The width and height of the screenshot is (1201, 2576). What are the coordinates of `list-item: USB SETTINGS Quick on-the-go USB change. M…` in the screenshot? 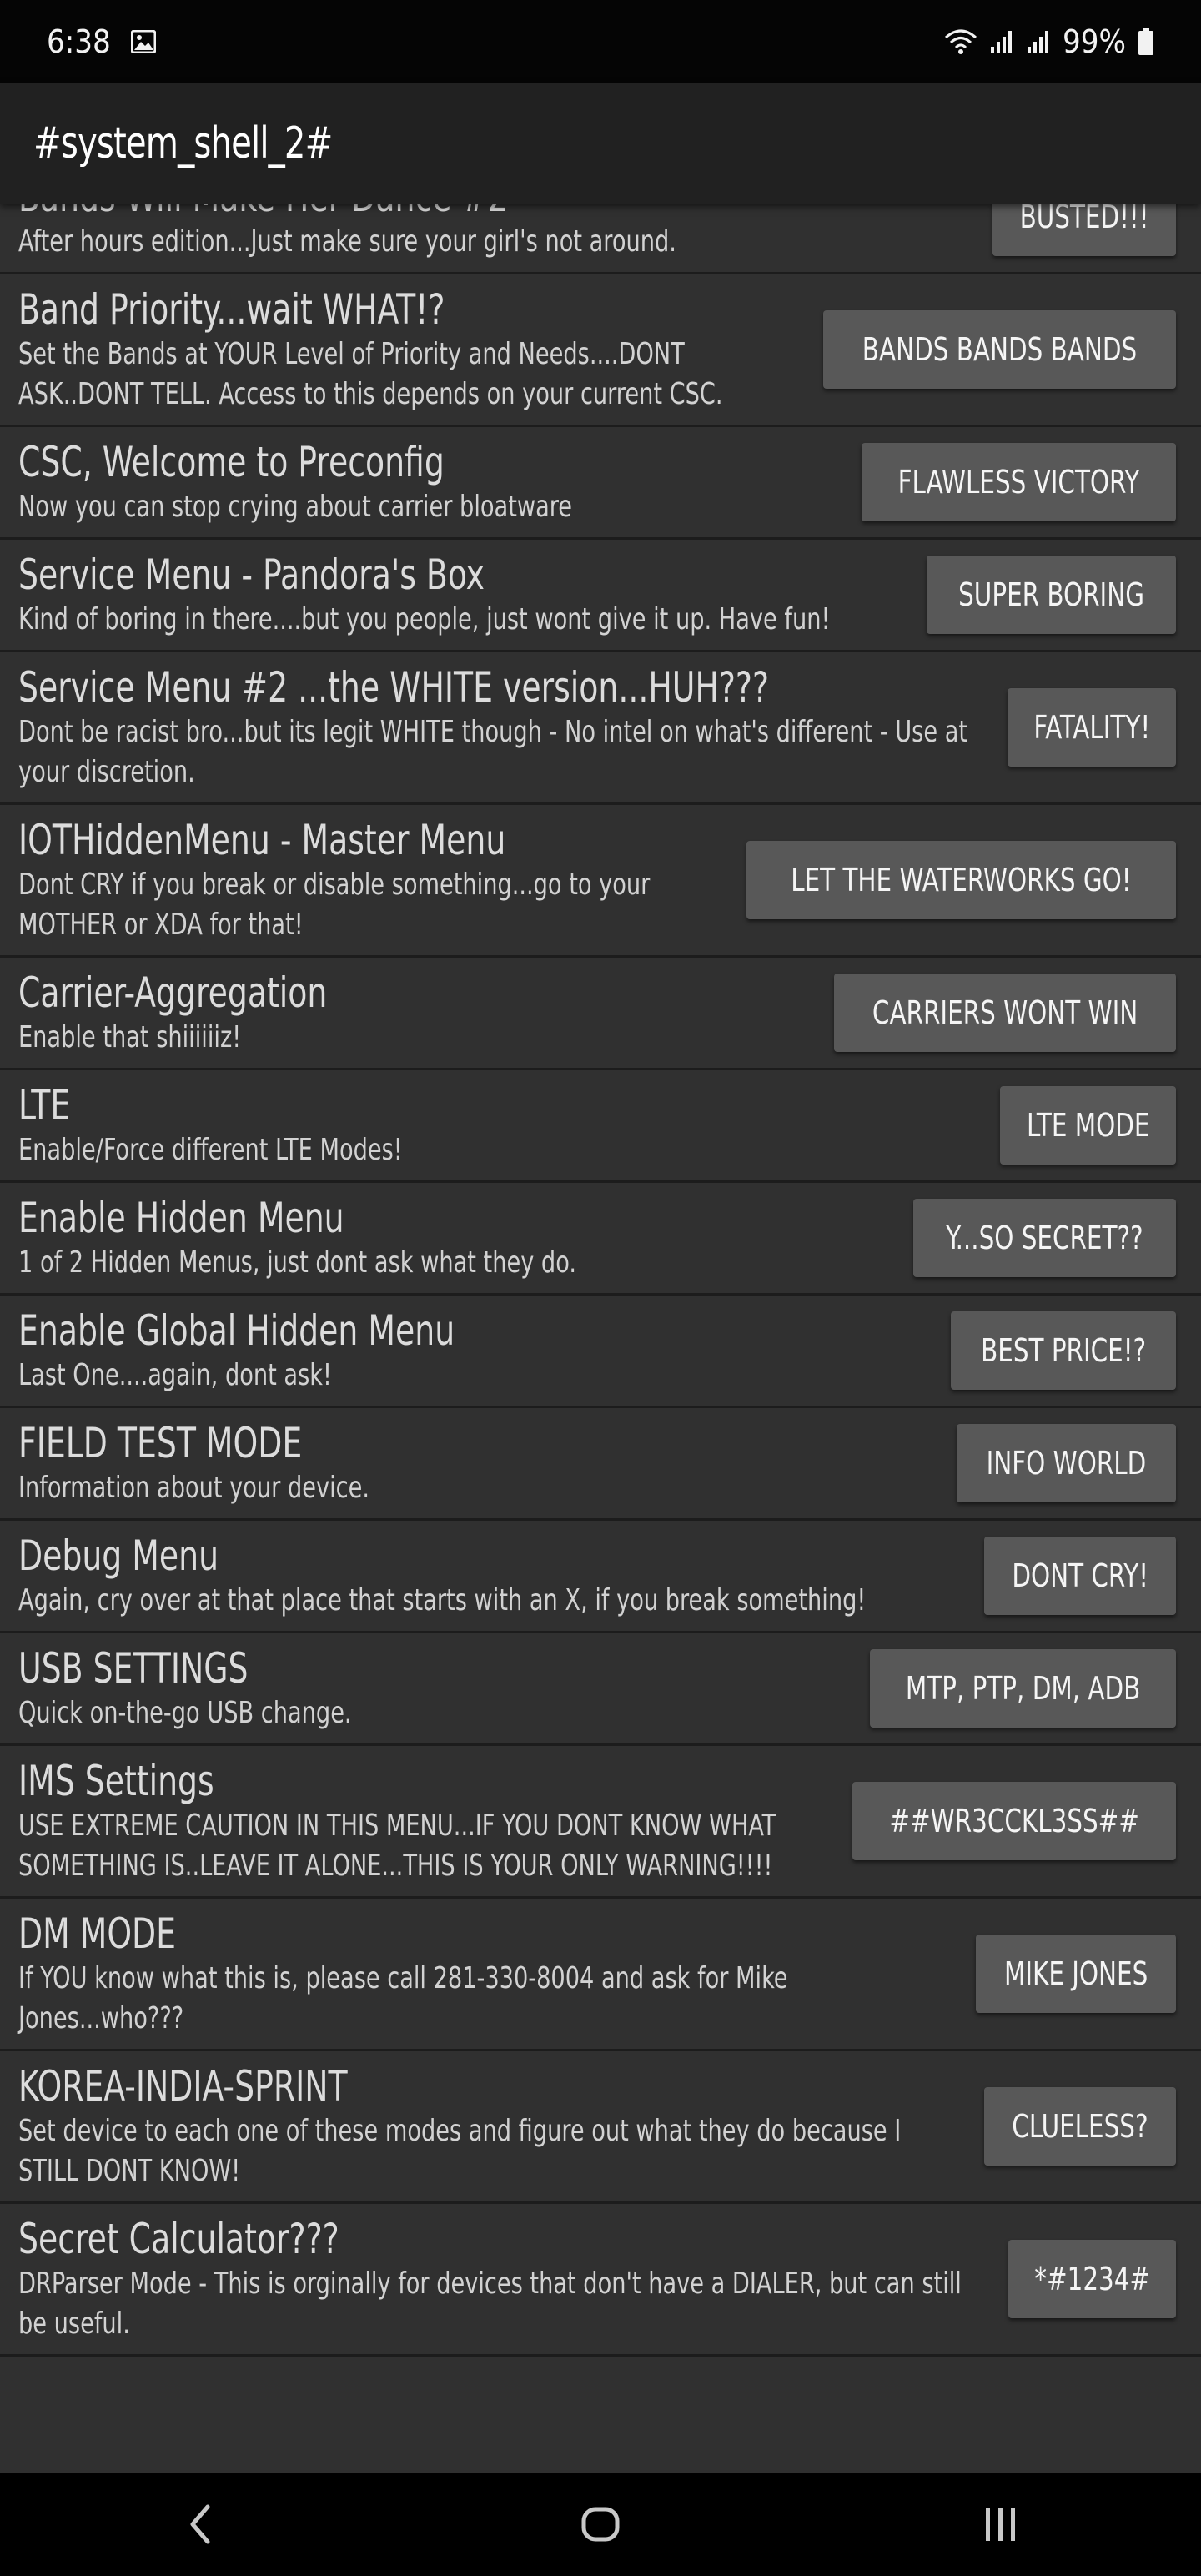 It's located at (601, 1689).